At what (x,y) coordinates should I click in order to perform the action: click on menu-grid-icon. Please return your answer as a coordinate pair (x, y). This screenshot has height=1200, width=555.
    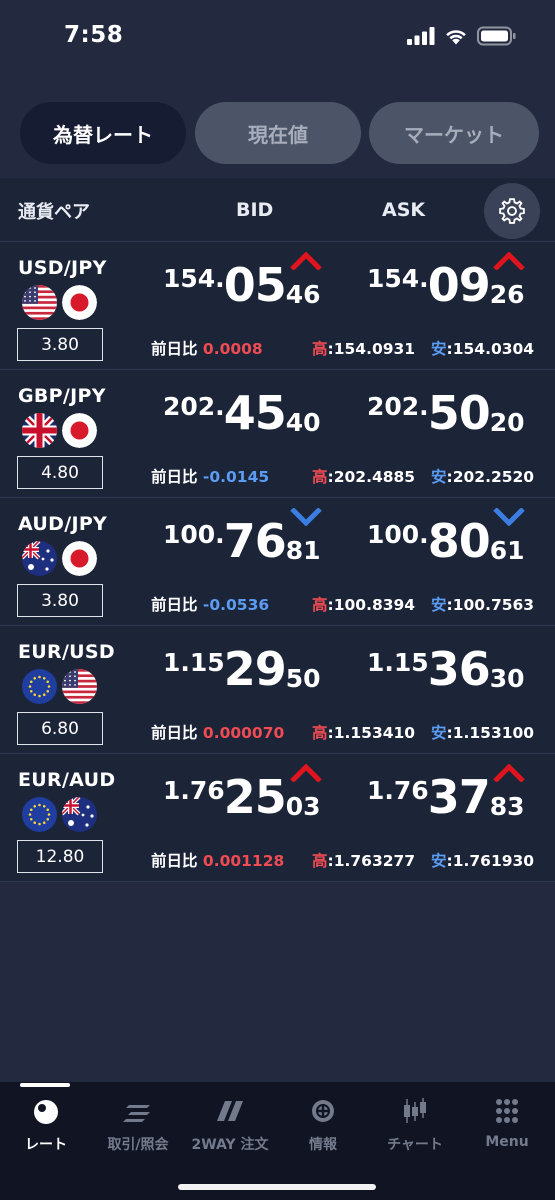
    Looking at the image, I should click on (507, 1111).